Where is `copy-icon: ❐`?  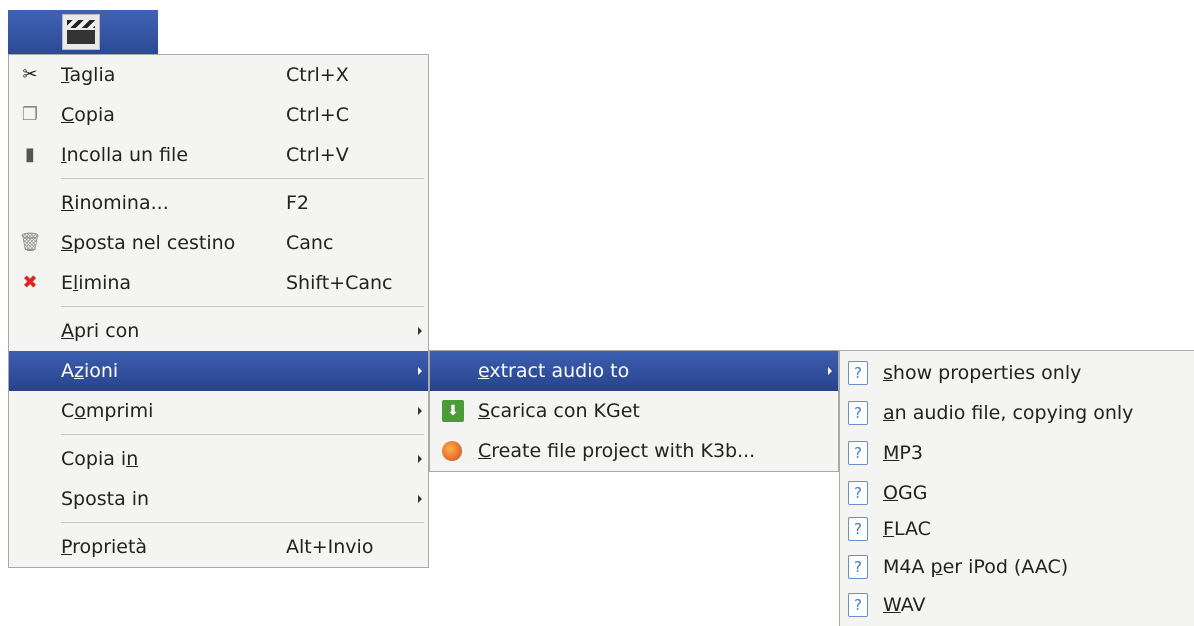
copy-icon: ❐ is located at coordinates (30, 114).